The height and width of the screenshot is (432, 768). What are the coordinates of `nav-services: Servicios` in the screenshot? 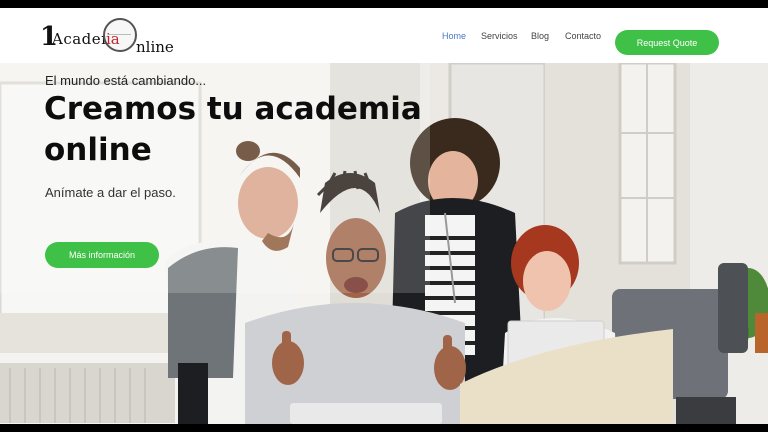 It's located at (499, 36).